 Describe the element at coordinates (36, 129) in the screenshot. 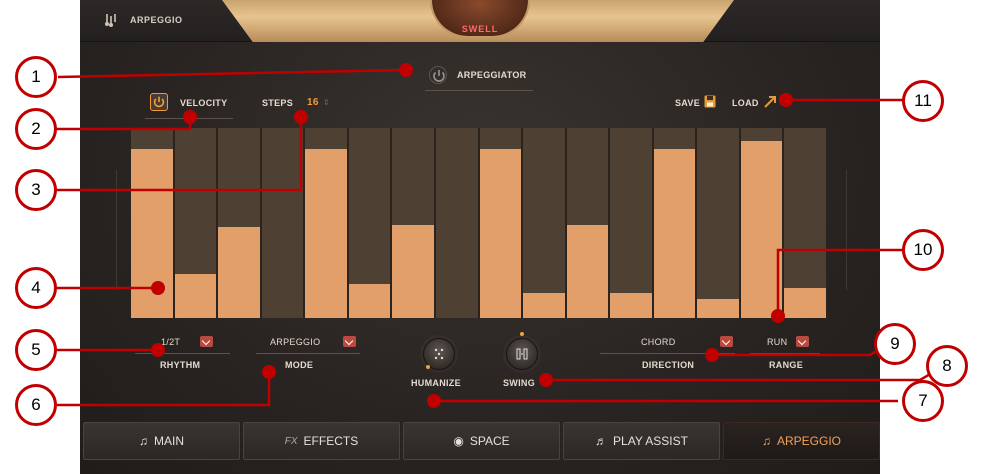

I see `annotation-marker-2: 2` at that location.